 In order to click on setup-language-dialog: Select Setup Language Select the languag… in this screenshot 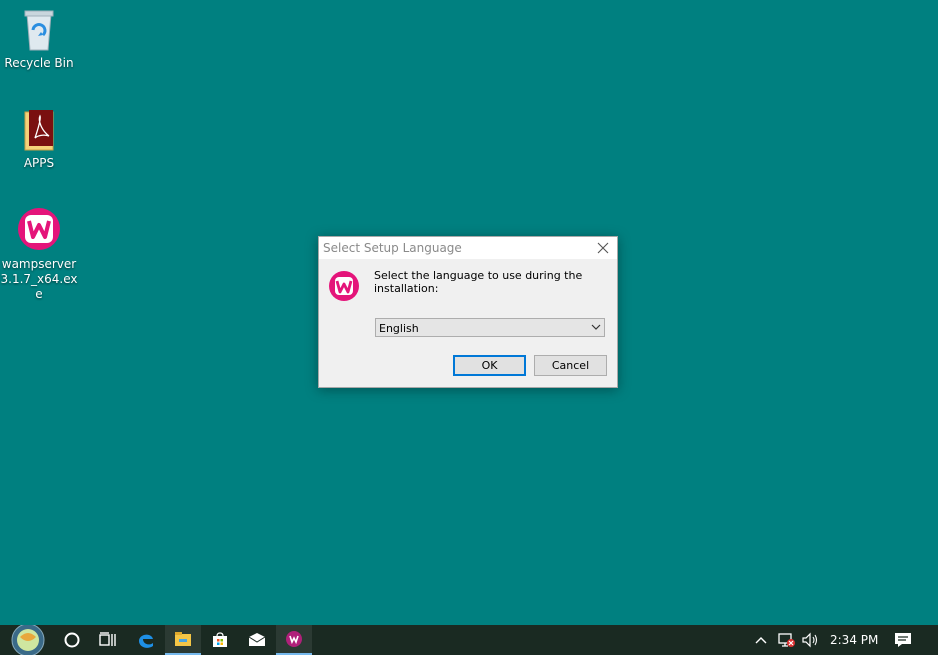, I will do `click(468, 312)`.